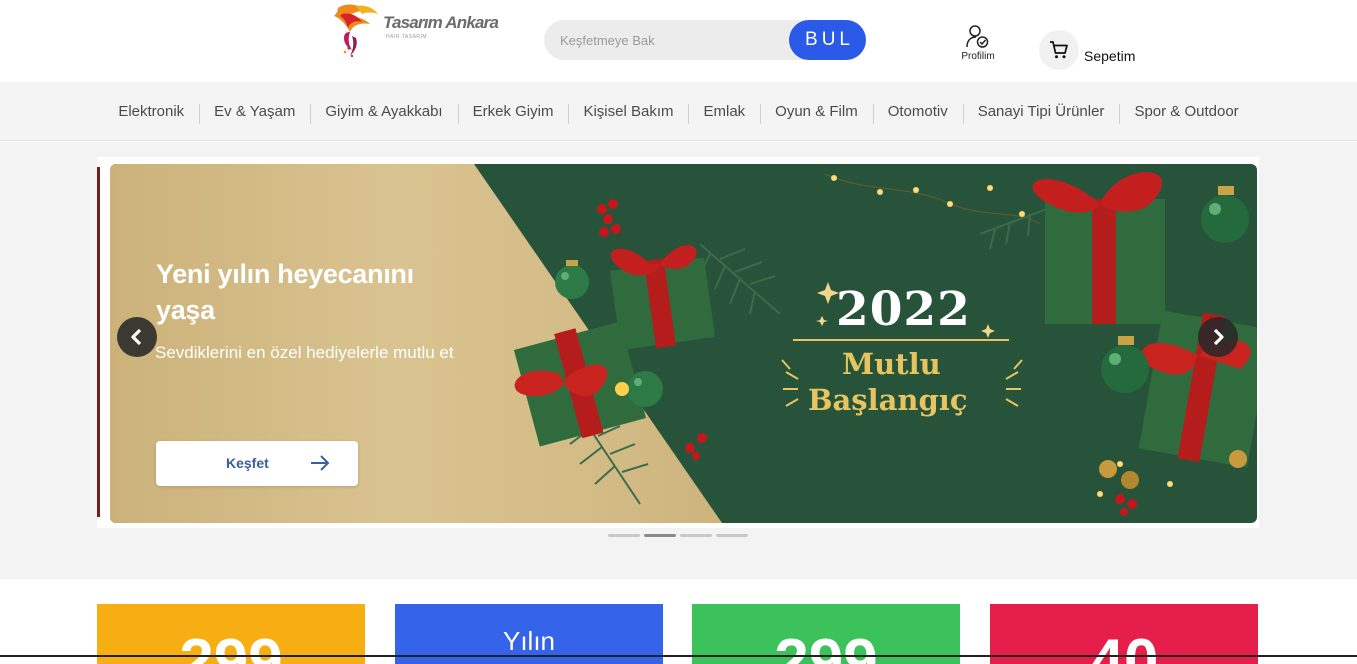  I want to click on cart-label: Sepetim, so click(1110, 56).